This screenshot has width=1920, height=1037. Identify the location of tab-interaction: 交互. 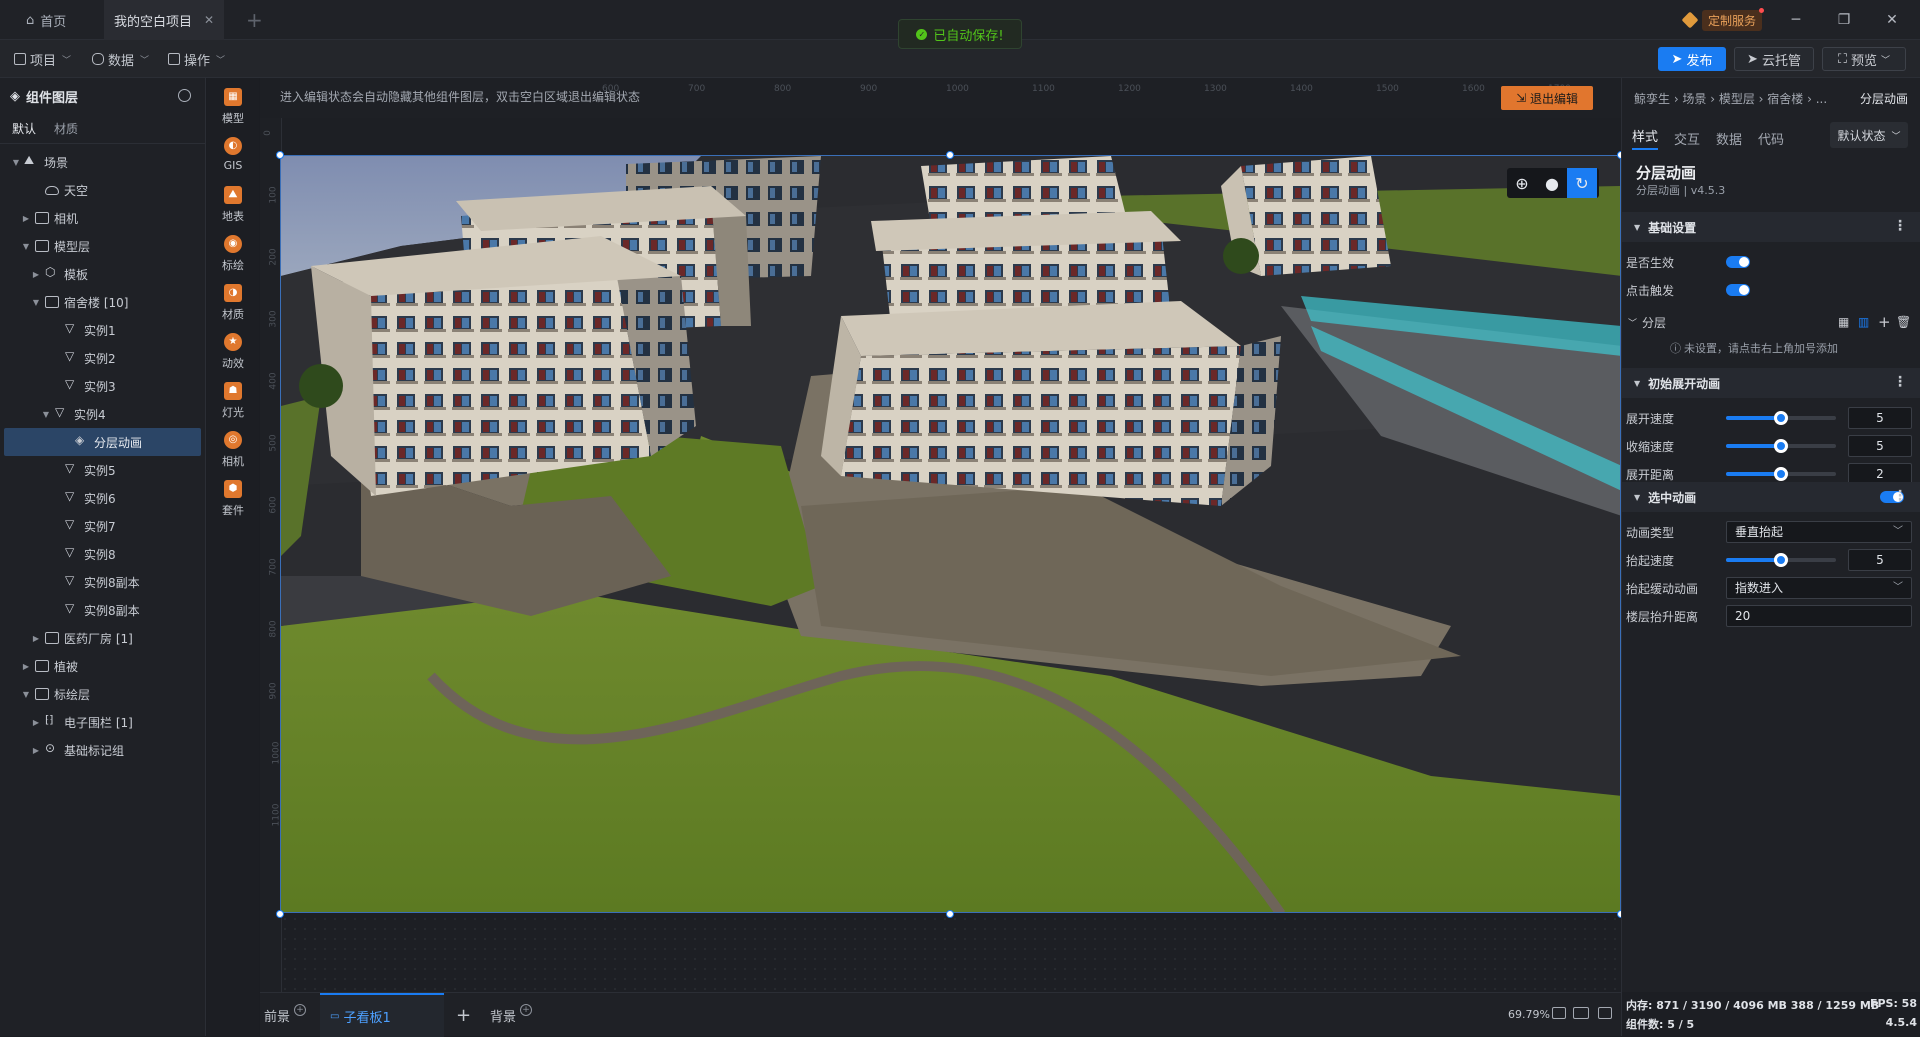
(1687, 138).